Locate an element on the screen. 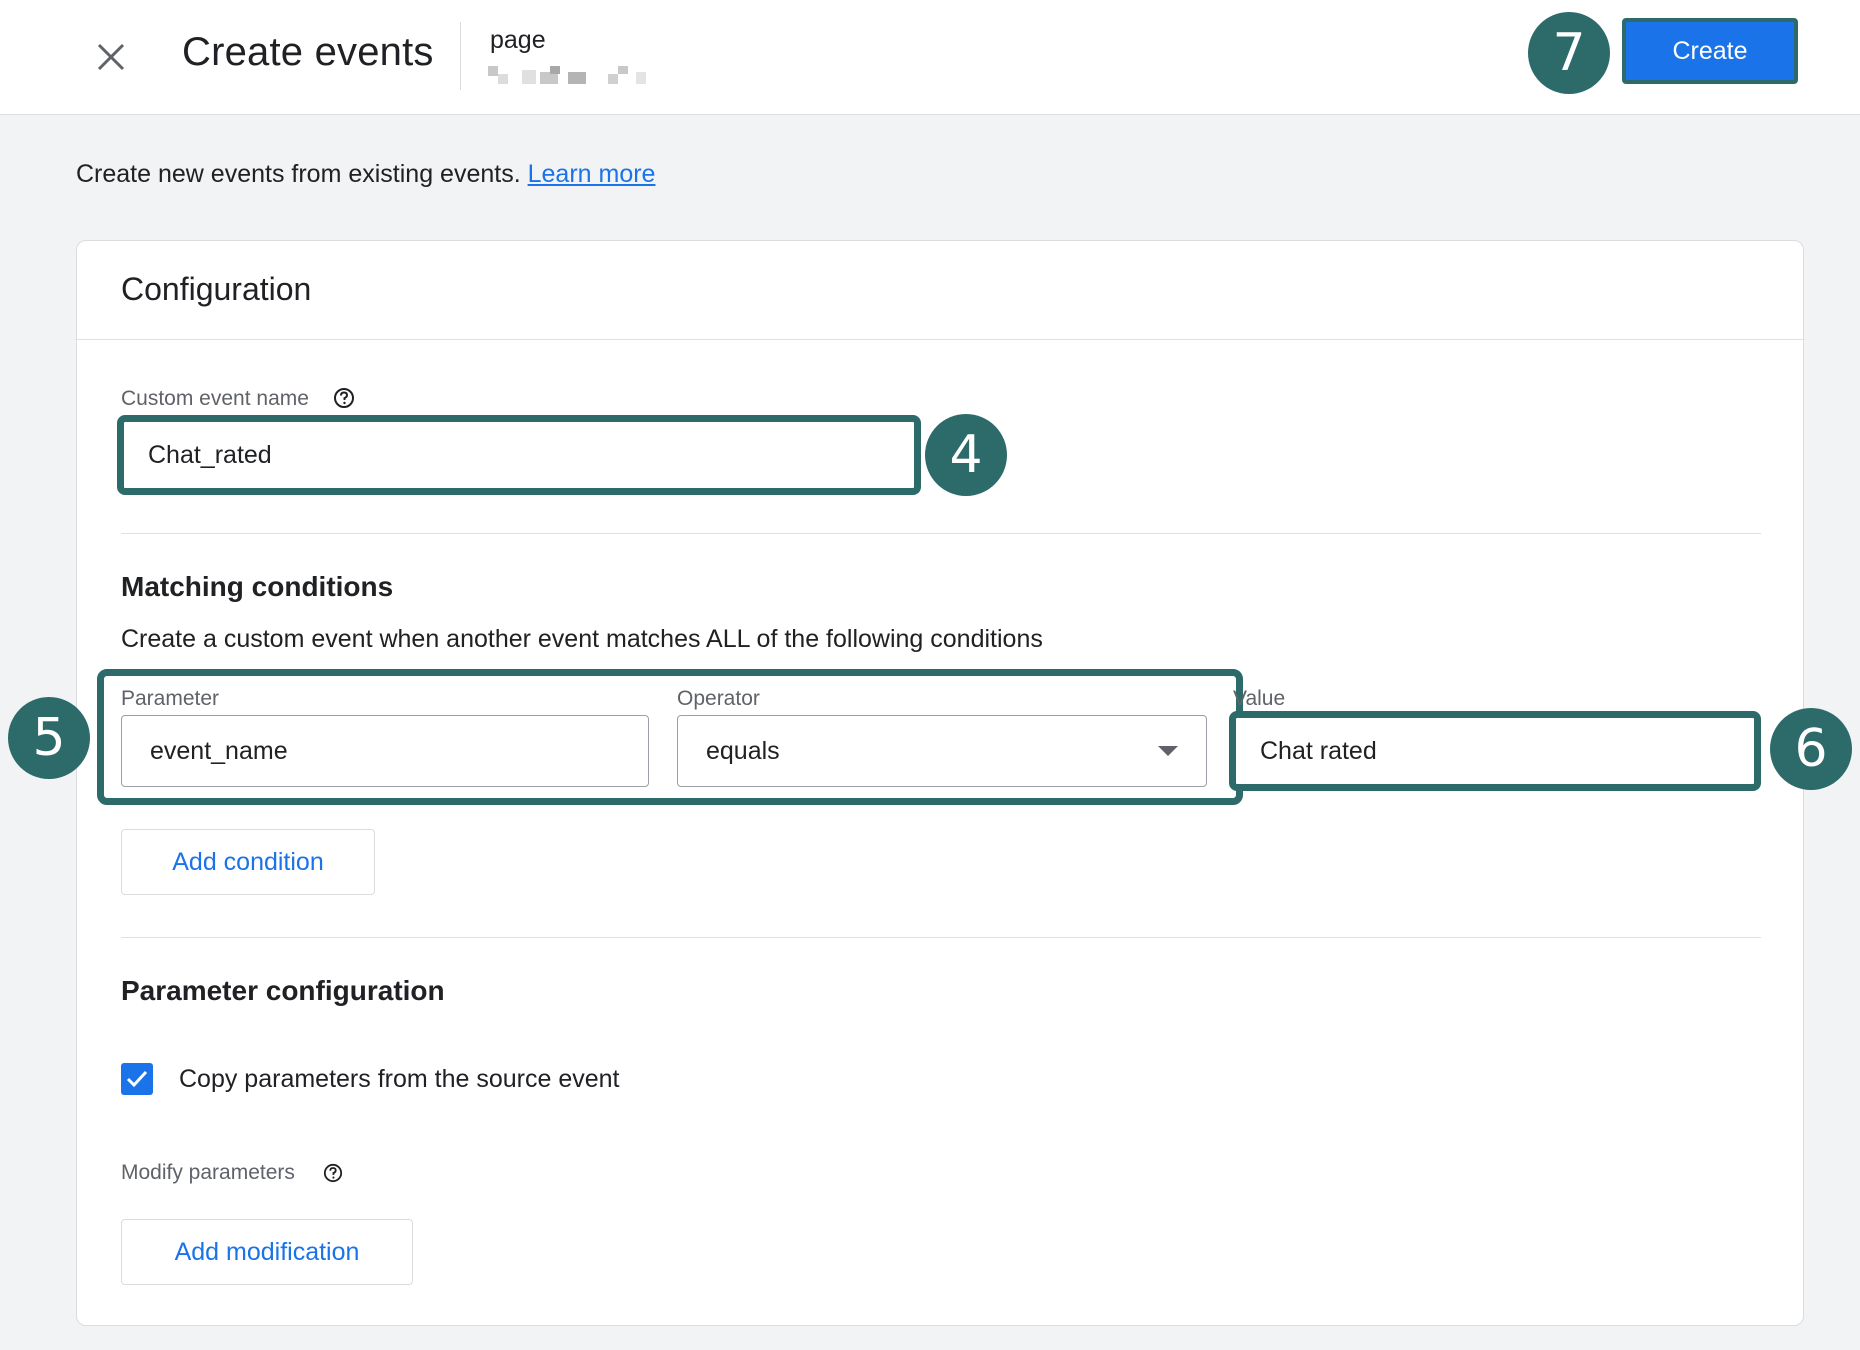  copy-parameters-checkbox is located at coordinates (137, 1079).